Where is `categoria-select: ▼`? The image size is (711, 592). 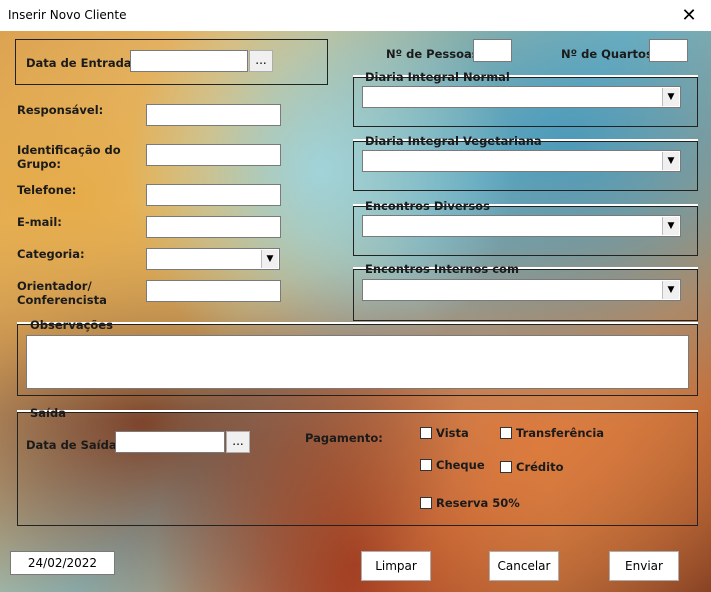 categoria-select: ▼ is located at coordinates (213, 259).